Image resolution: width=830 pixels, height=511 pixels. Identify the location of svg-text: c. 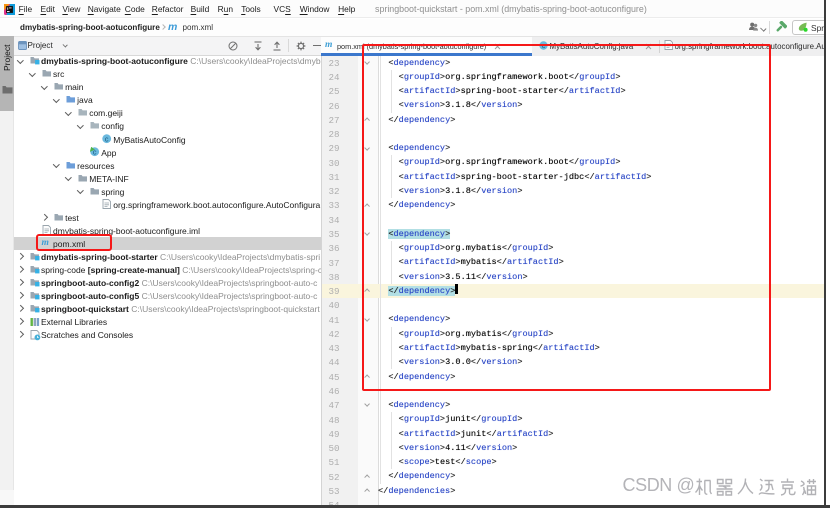
(107, 138).